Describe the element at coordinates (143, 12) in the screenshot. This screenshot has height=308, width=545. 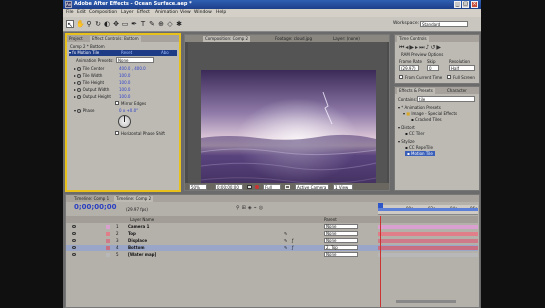
I see `menu-effect: Effect` at that location.